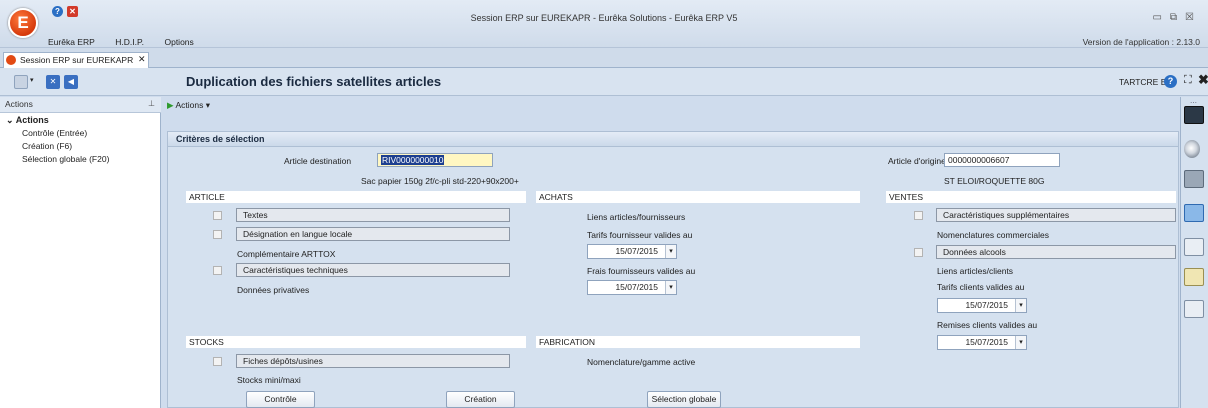  I want to click on terminal-icon, so click(1194, 115).